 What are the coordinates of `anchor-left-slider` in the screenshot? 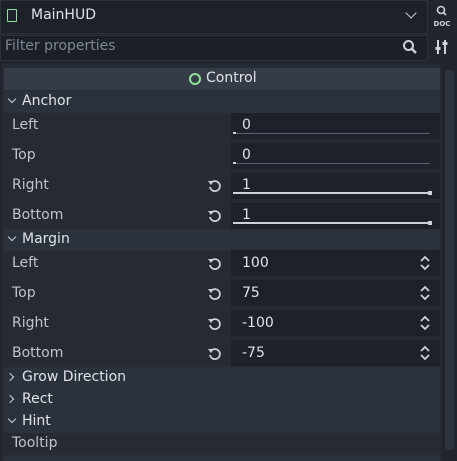 It's located at (335, 126).